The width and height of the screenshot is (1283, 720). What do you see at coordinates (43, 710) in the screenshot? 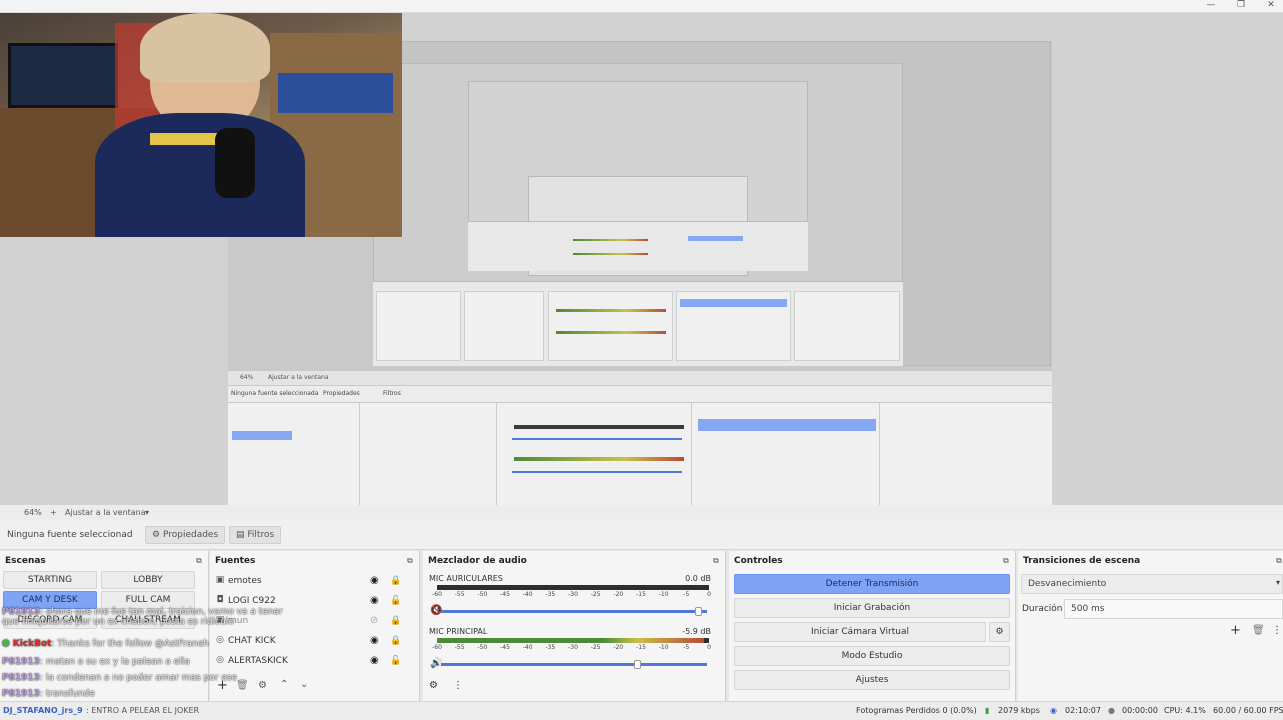
I see `chat-username: DJ_STAFANO_jrs_9` at bounding box center [43, 710].